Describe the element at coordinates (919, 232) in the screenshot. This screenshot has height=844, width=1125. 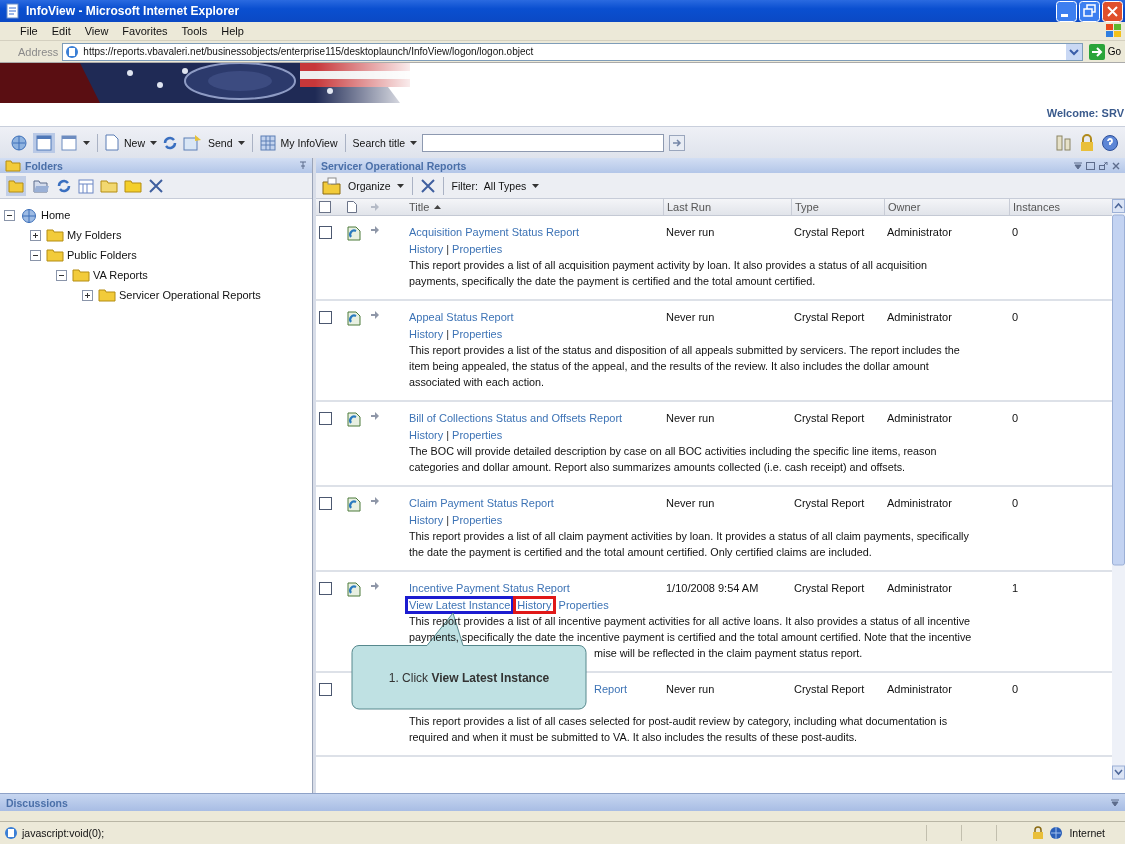
I see `owner-text: Administrator` at that location.